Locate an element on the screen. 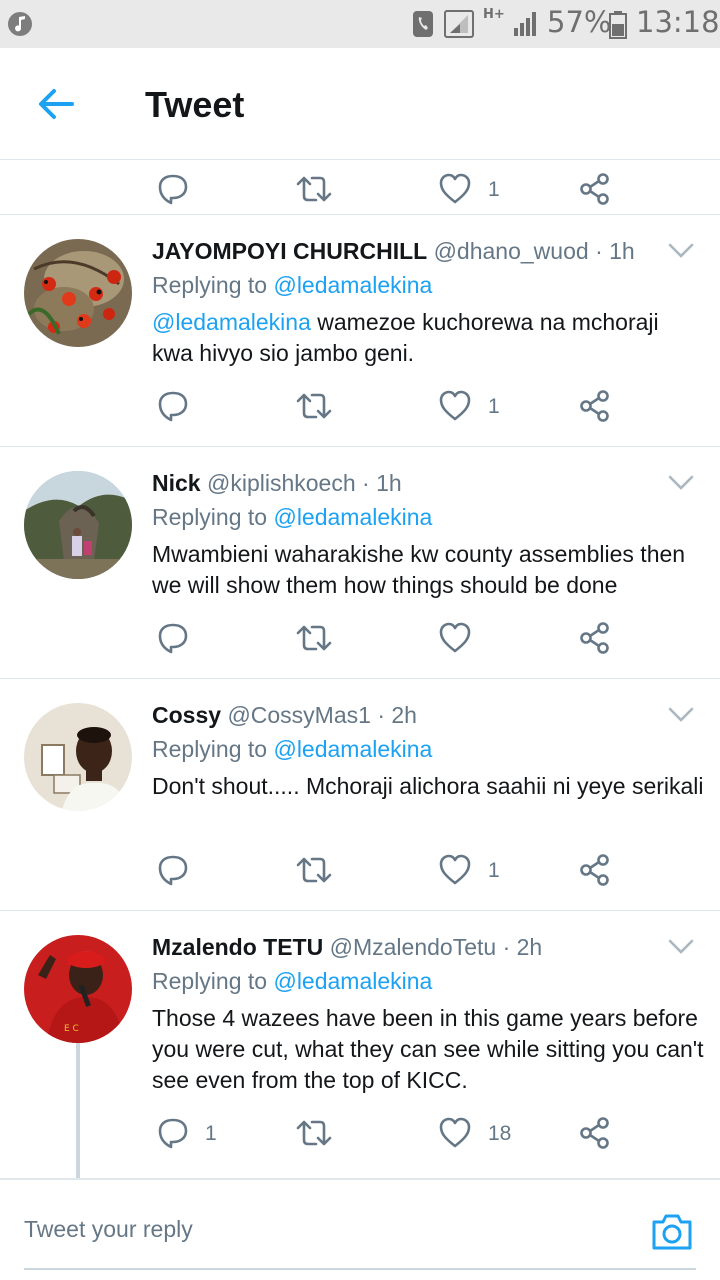 The width and height of the screenshot is (720, 1280). call-icon is located at coordinates (423, 24).